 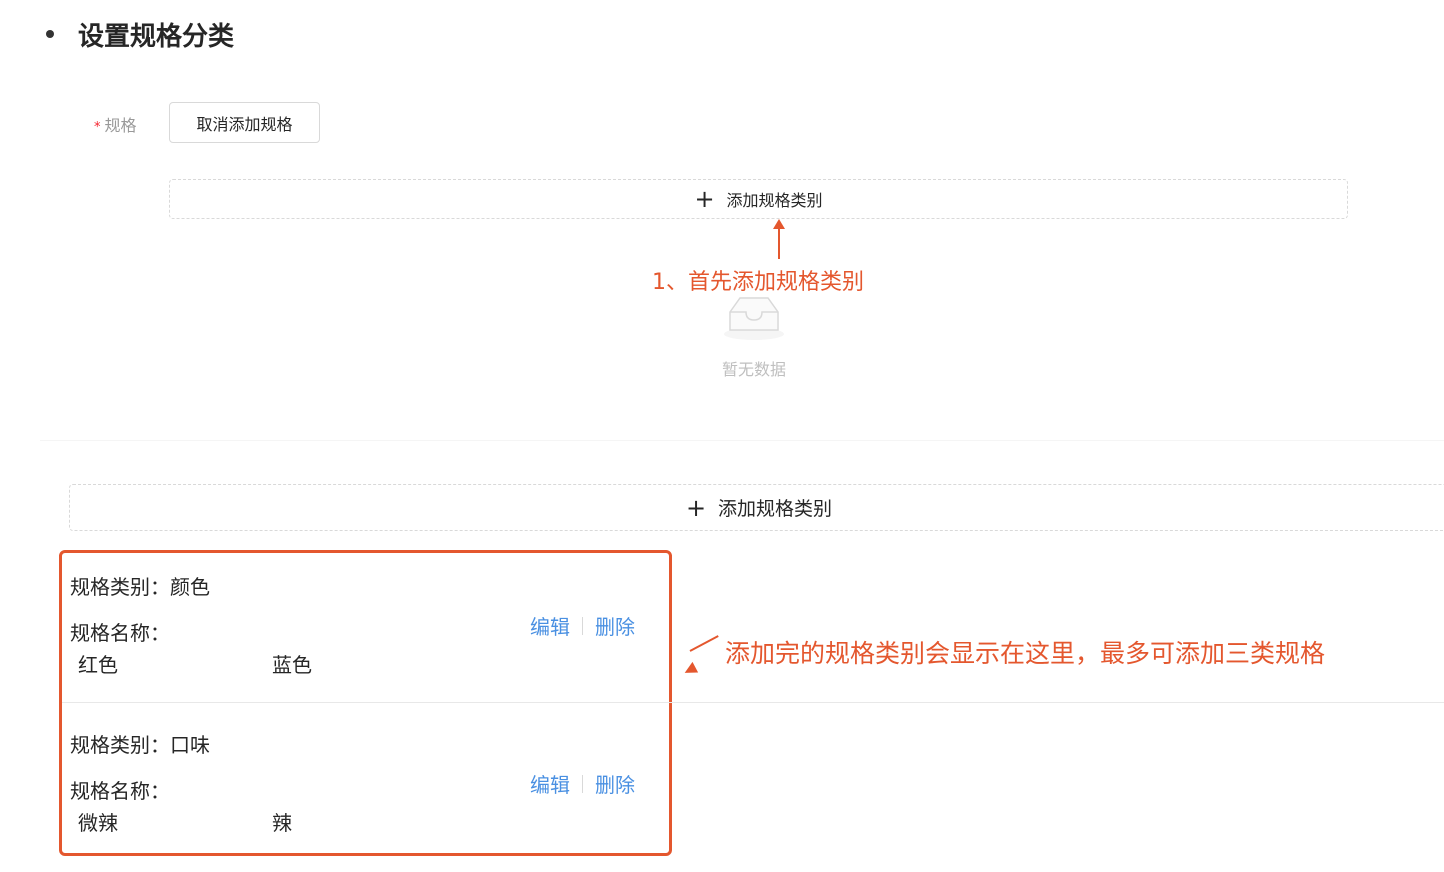 What do you see at coordinates (244, 122) in the screenshot?
I see `cancel-add-spec-button: 取消添加规格` at bounding box center [244, 122].